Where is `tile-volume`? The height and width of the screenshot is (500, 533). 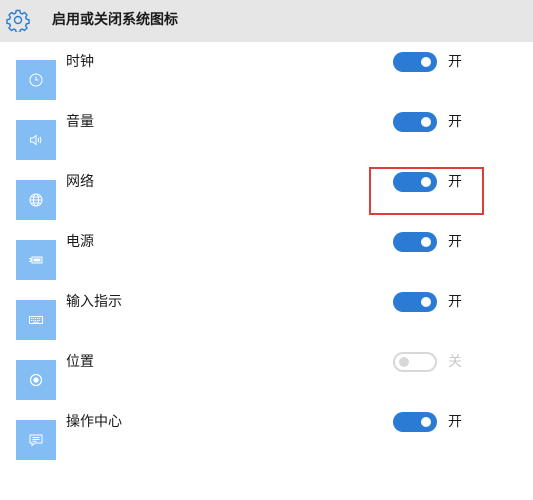
tile-volume is located at coordinates (36, 140).